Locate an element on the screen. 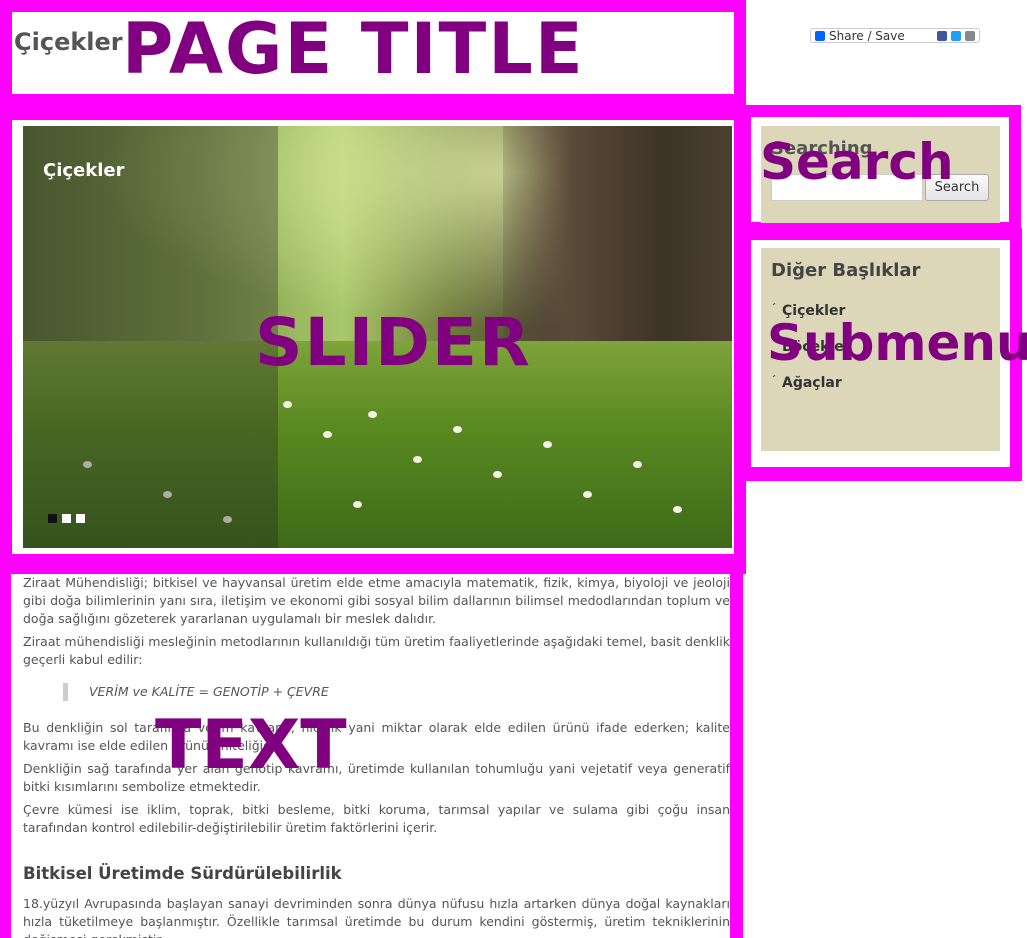  share-arrow-icon is located at coordinates (970, 35).